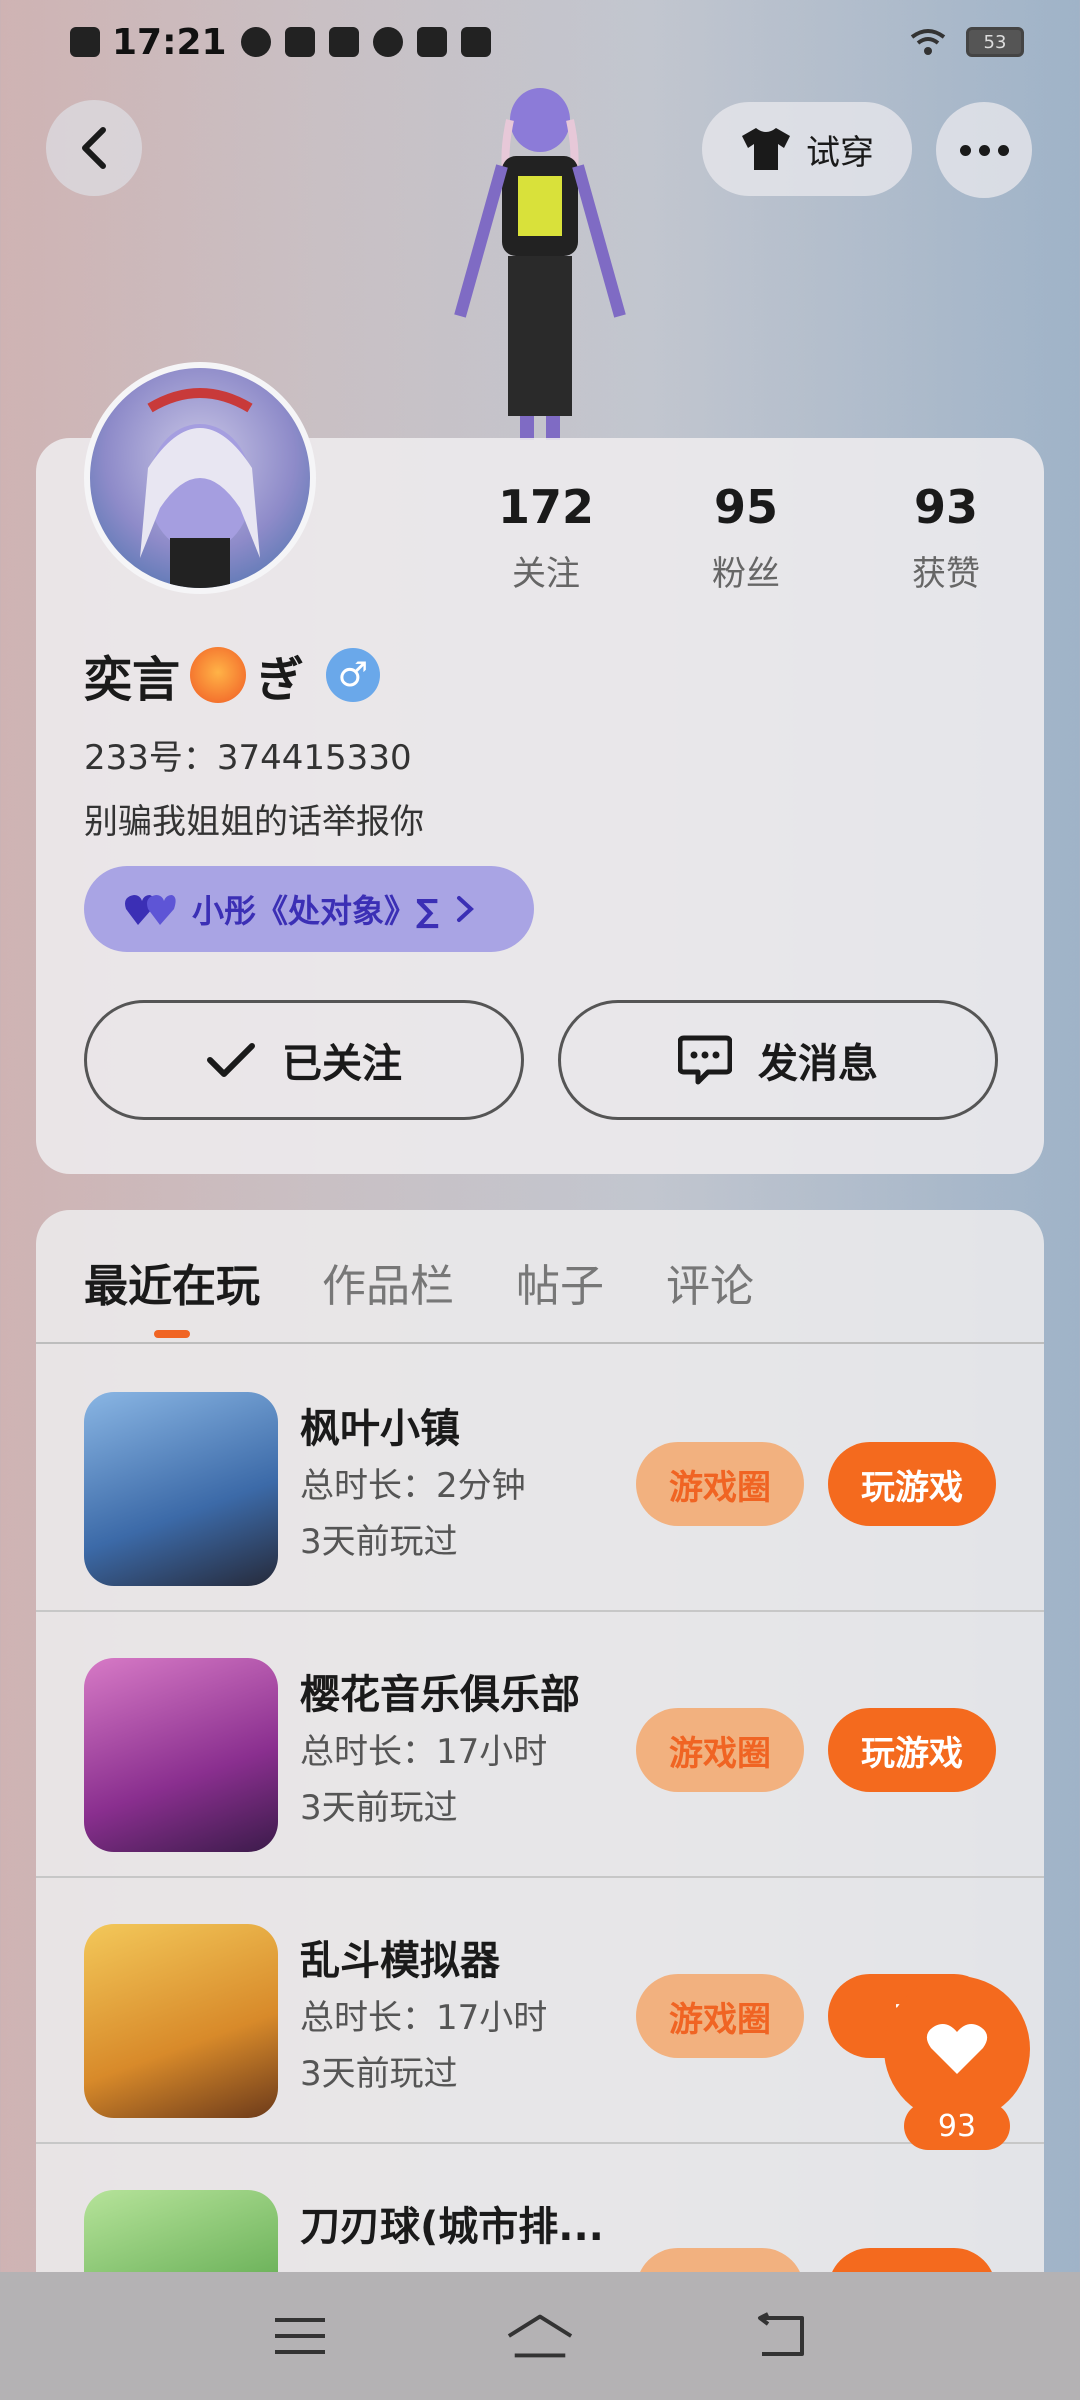  I want to click on user-bio: 别骗我姐姐的话举报你, so click(254, 822).